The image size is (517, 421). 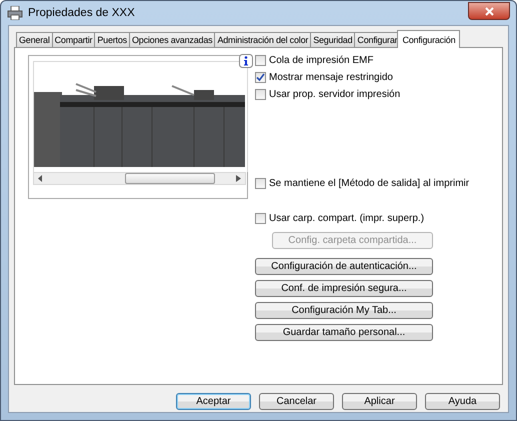 What do you see at coordinates (172, 39) in the screenshot?
I see `tab: Opciones avanzadas` at bounding box center [172, 39].